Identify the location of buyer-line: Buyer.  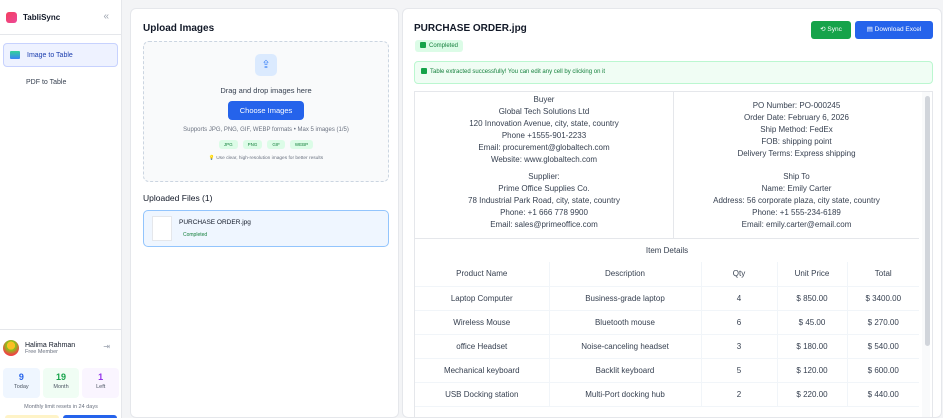
(544, 100).